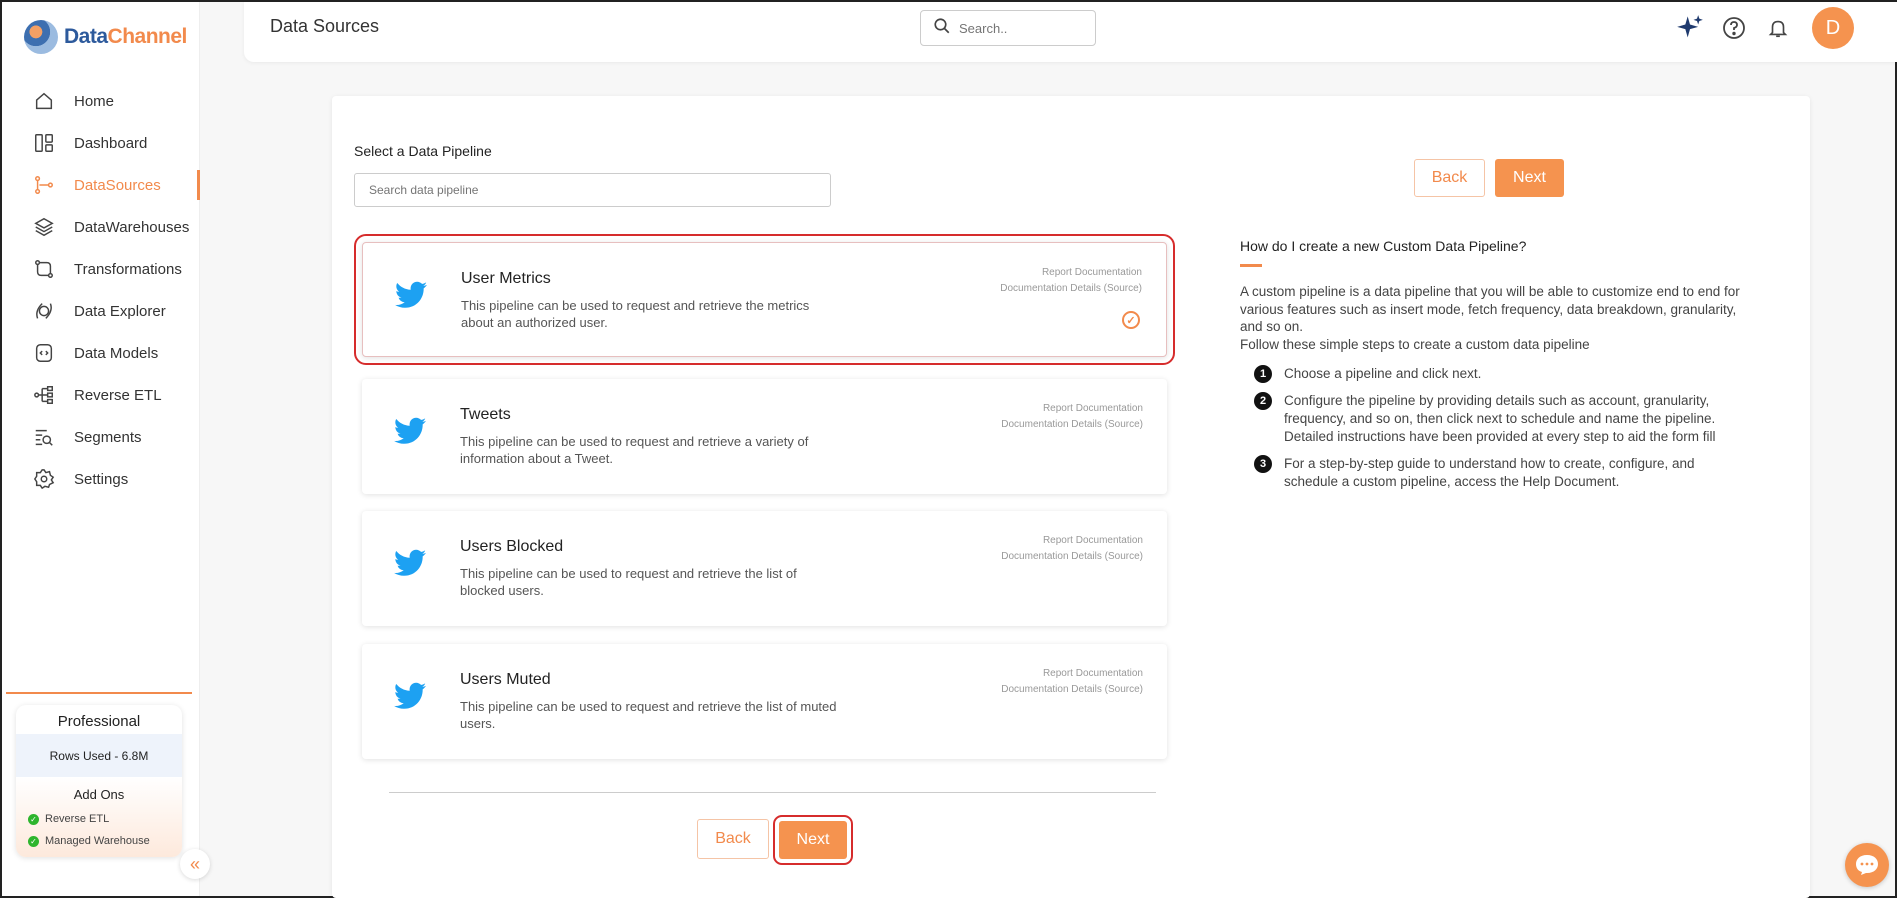 The width and height of the screenshot is (1897, 898). I want to click on sidebar-item-label: Settings, so click(101, 479).